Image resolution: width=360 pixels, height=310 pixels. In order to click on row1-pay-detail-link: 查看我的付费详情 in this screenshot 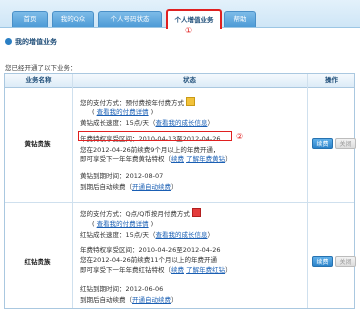, I will do `click(123, 112)`.